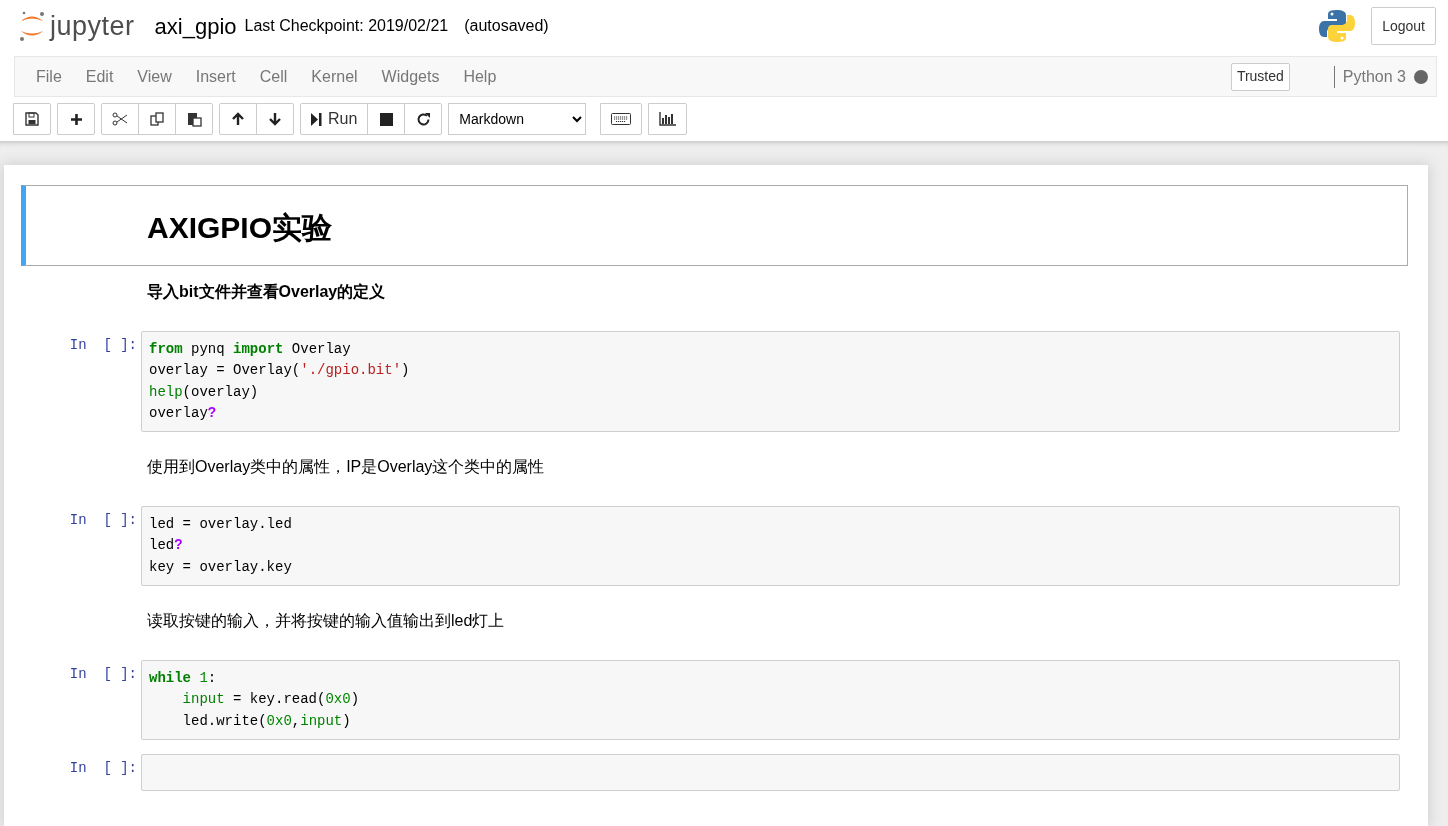  I want to click on code-line: led?, so click(166, 546).